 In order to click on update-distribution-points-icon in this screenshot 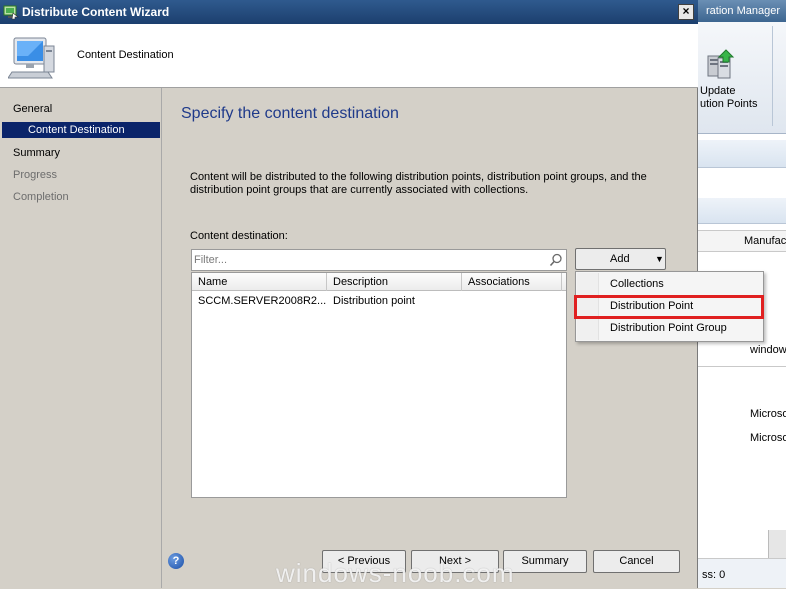, I will do `click(721, 64)`.